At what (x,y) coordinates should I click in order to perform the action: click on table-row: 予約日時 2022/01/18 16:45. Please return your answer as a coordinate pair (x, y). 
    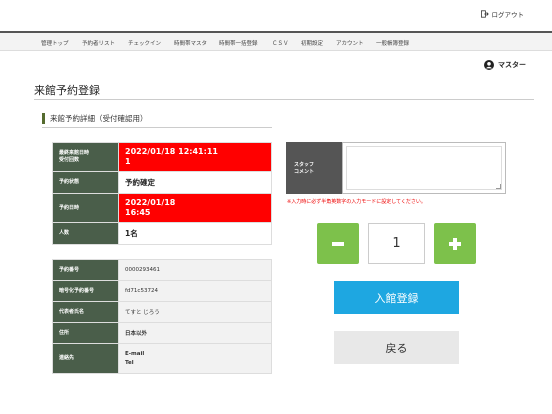
    Looking at the image, I should click on (162, 208).